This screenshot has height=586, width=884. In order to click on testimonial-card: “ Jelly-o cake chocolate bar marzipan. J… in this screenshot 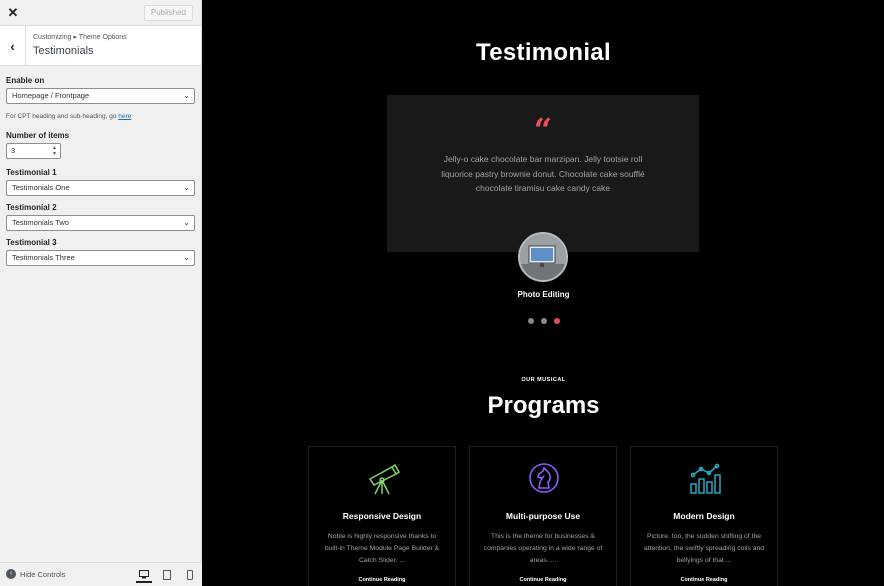, I will do `click(543, 173)`.